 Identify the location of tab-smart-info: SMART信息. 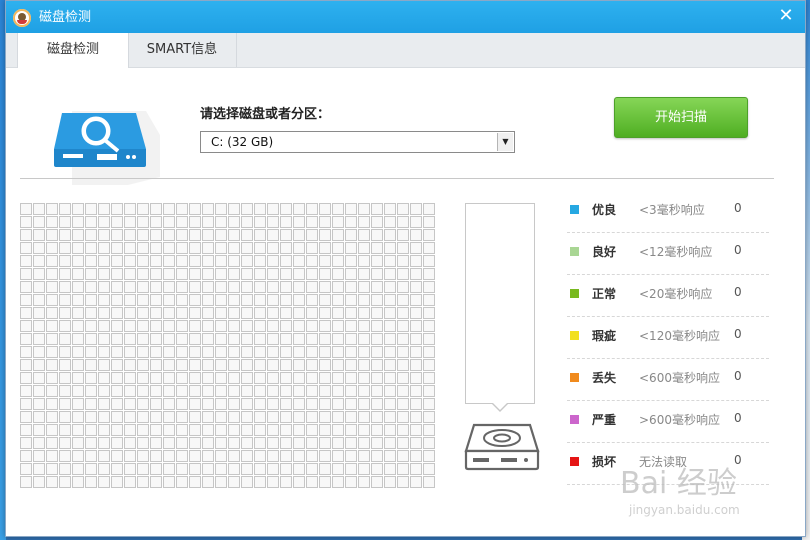
(182, 50).